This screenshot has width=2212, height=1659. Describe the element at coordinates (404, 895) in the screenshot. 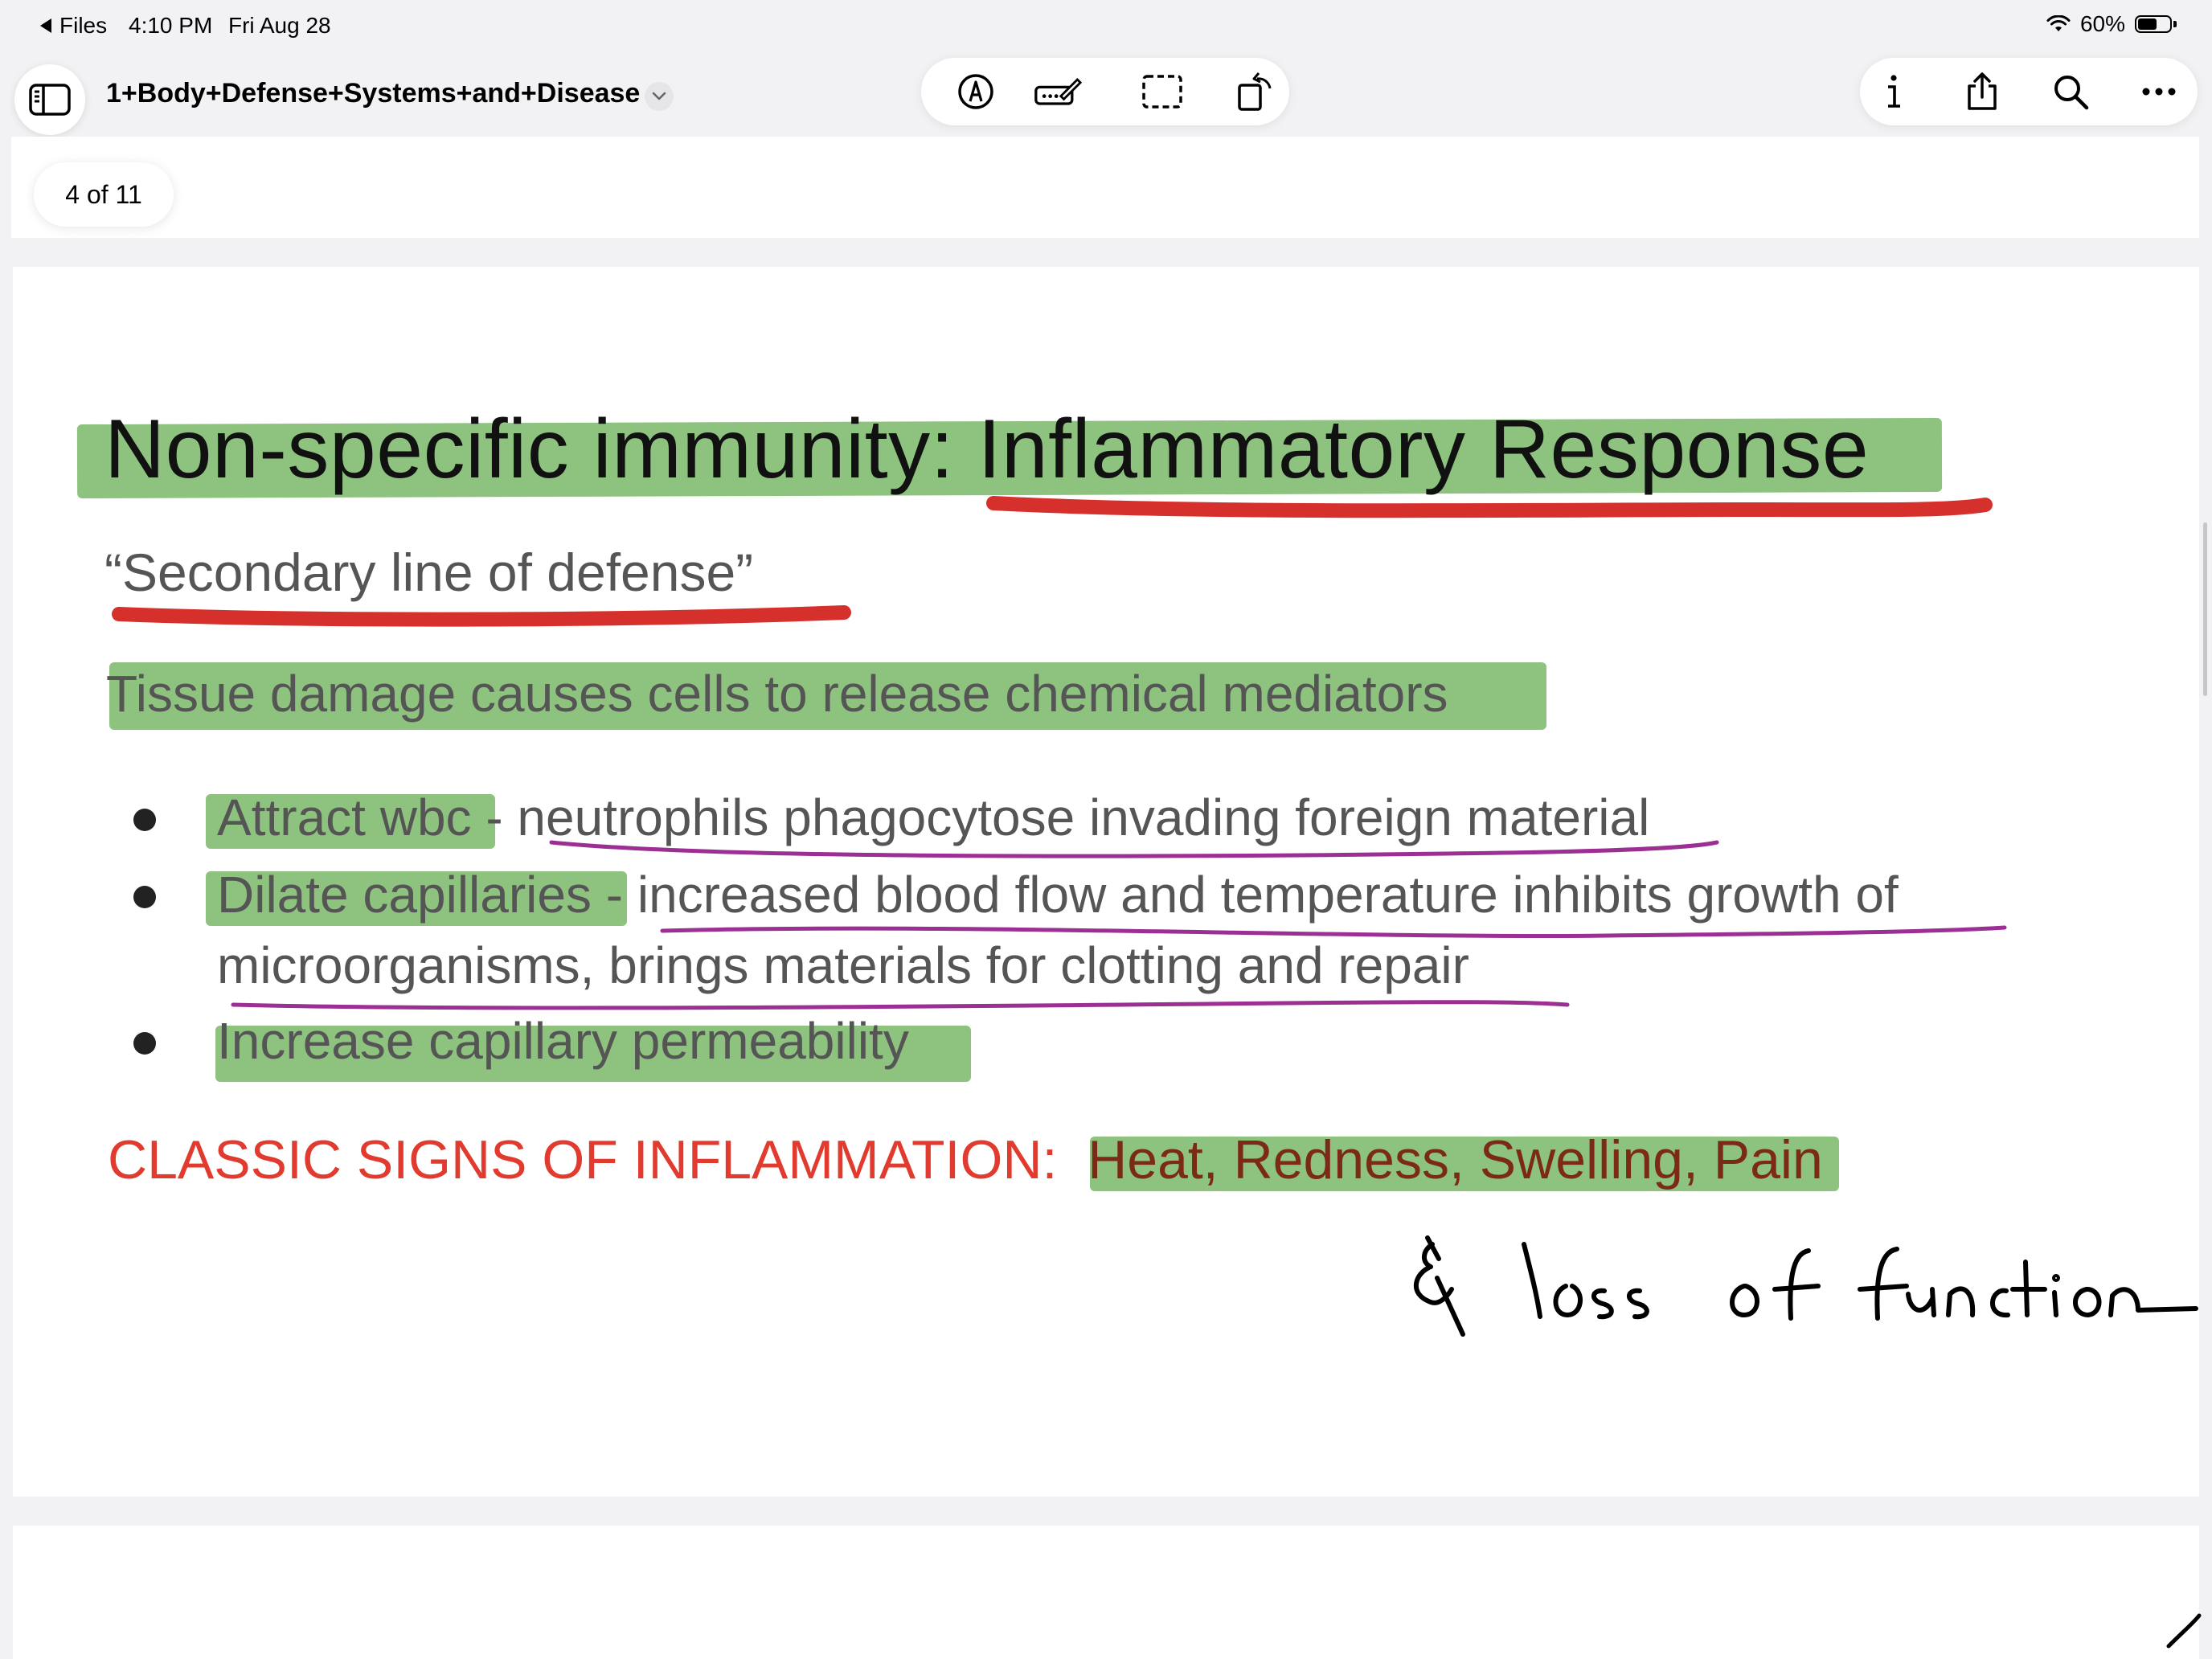

I see `bullet-2-lead: Dilate capillaries` at that location.